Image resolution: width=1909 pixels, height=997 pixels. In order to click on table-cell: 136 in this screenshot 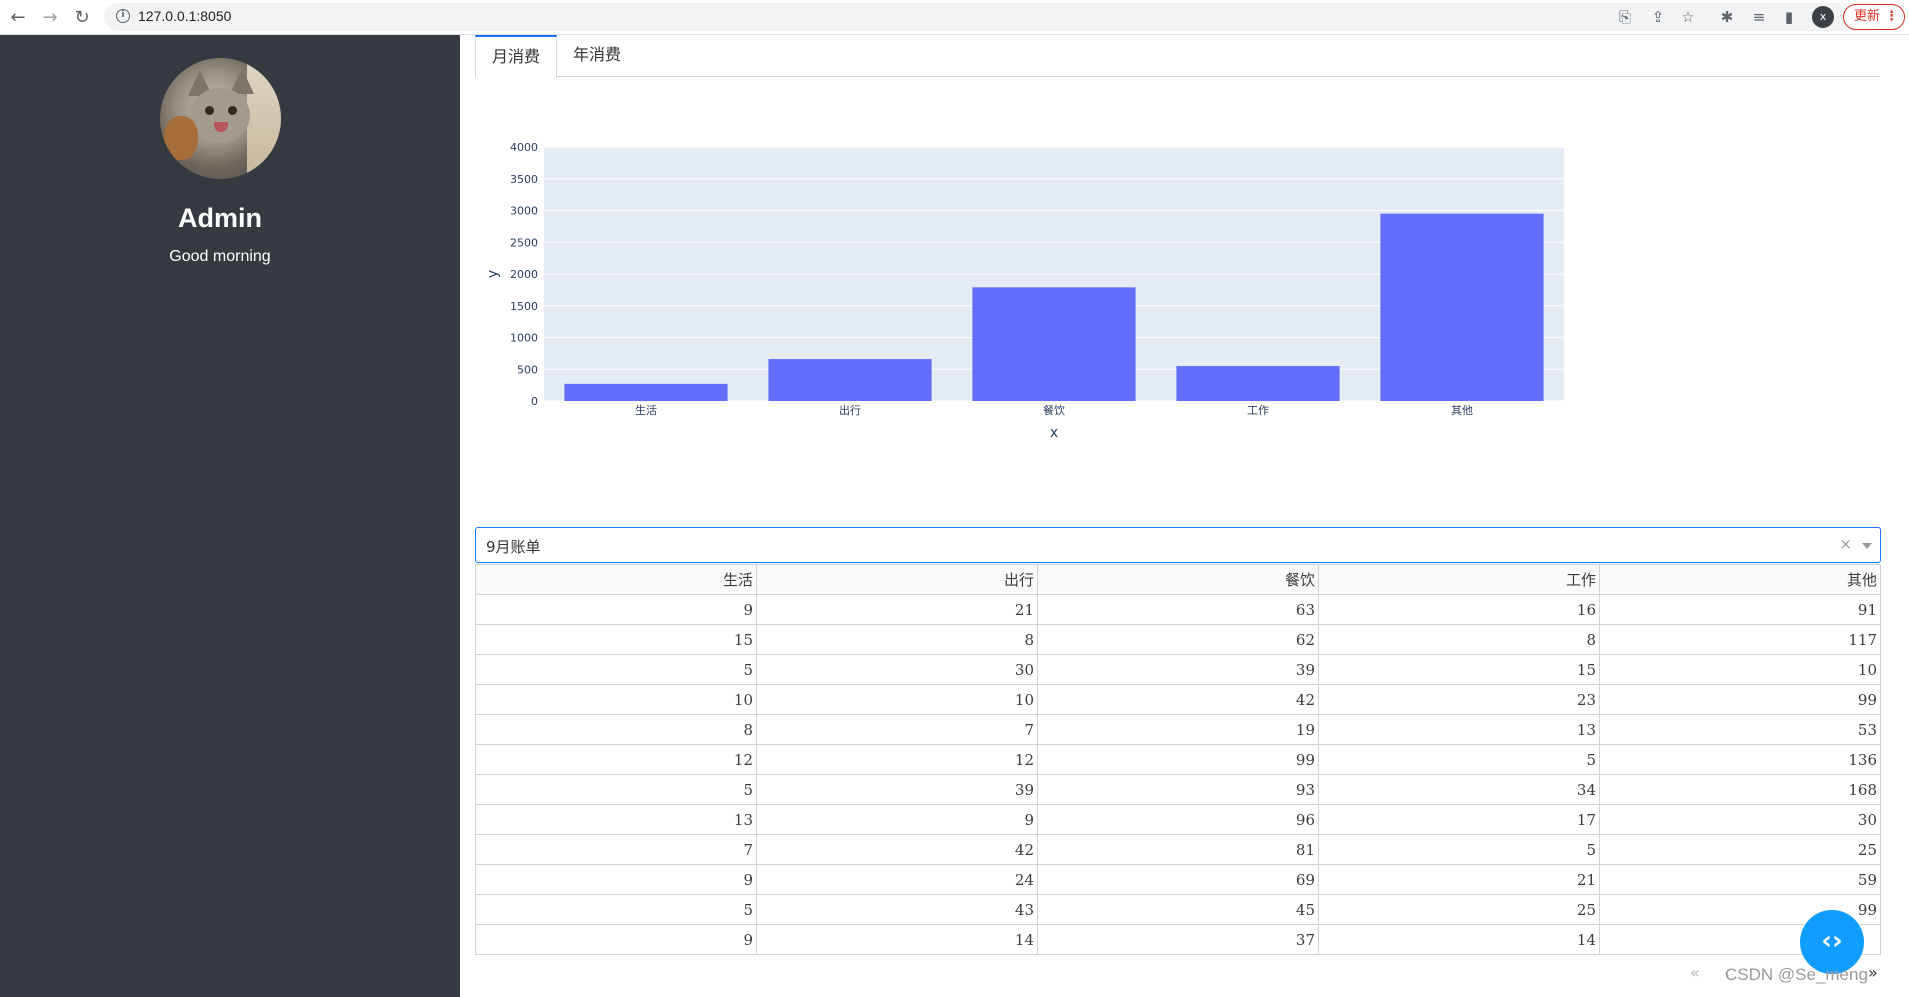, I will do `click(1740, 759)`.